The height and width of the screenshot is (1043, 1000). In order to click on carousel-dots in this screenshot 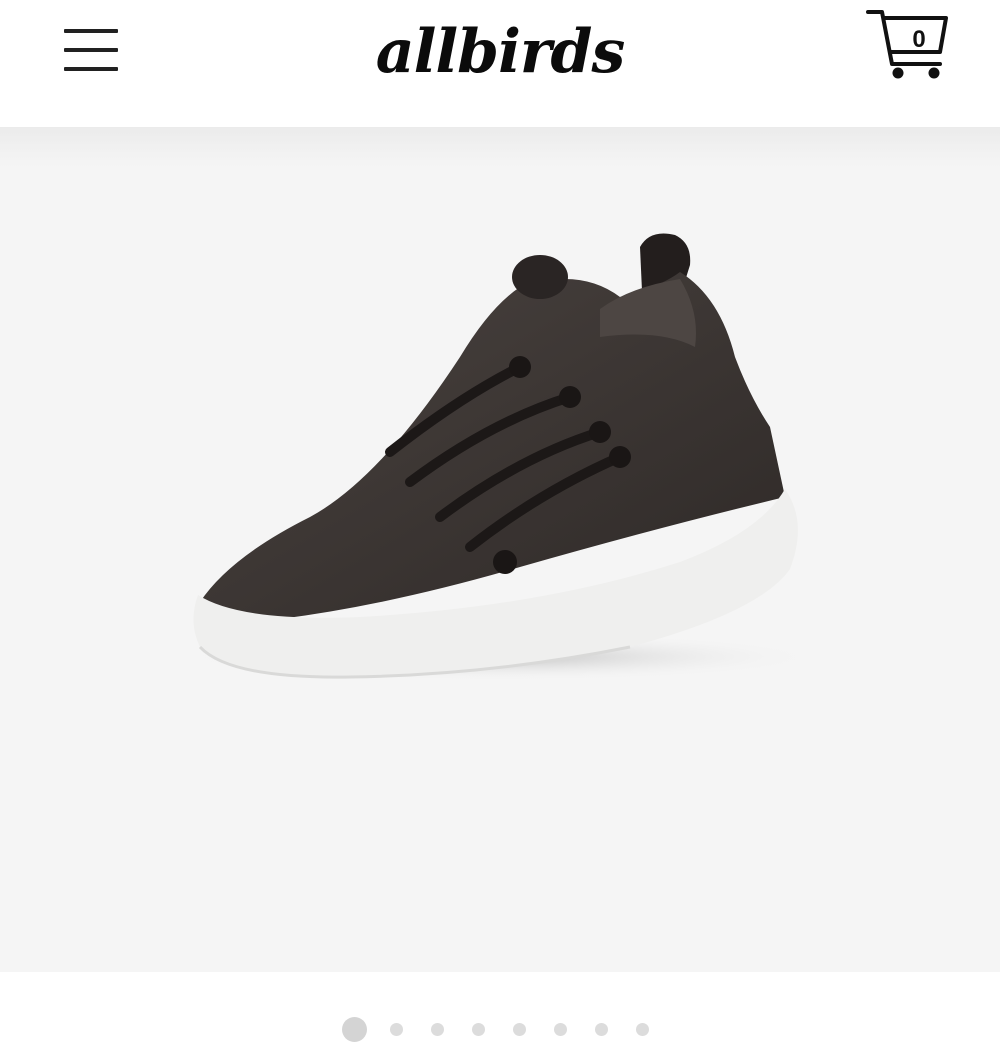, I will do `click(500, 1029)`.